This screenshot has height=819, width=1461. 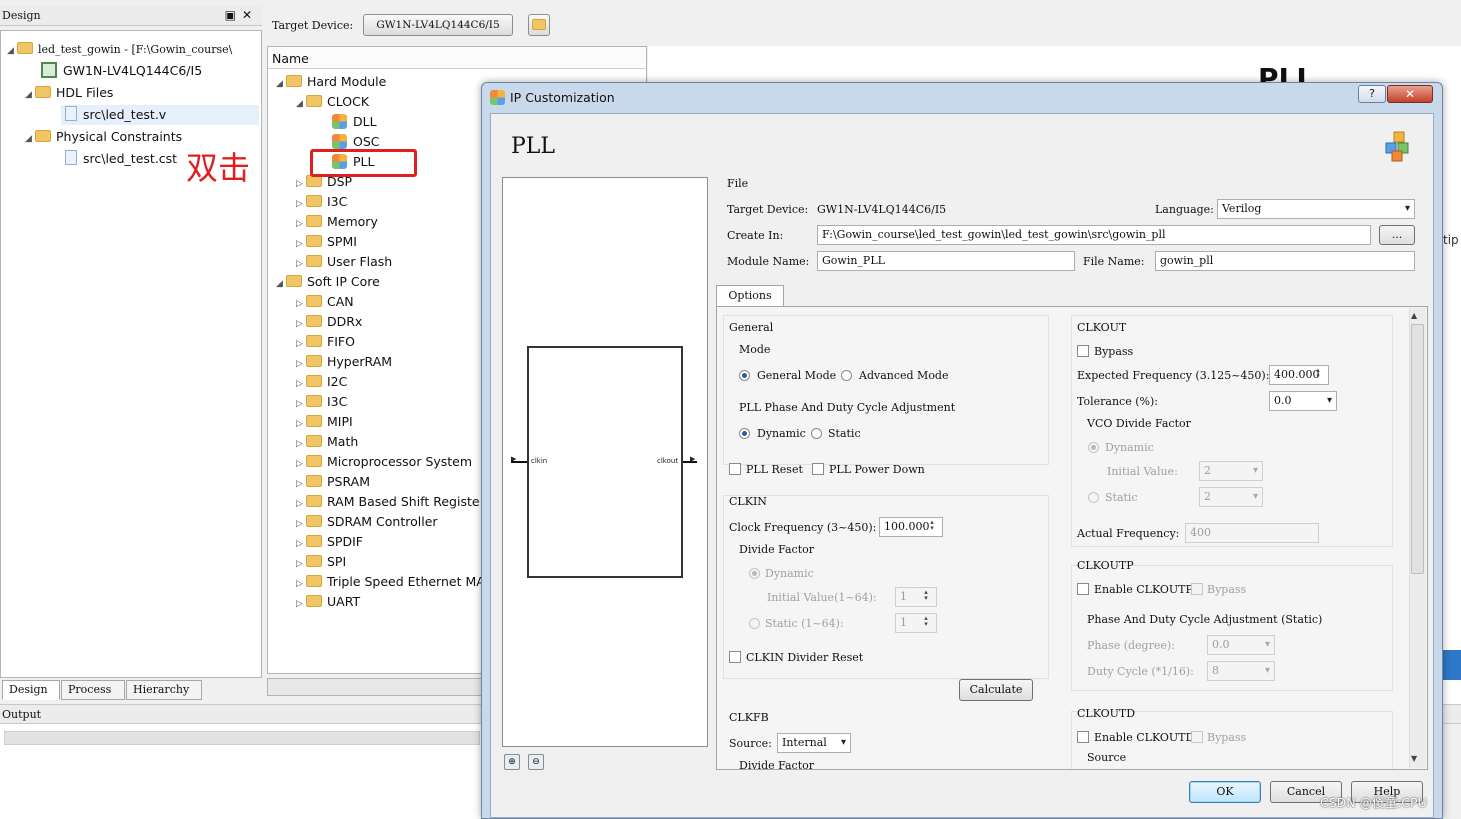 What do you see at coordinates (344, 262) in the screenshot?
I see `tree-item-user-flash: ▷ User Flash` at bounding box center [344, 262].